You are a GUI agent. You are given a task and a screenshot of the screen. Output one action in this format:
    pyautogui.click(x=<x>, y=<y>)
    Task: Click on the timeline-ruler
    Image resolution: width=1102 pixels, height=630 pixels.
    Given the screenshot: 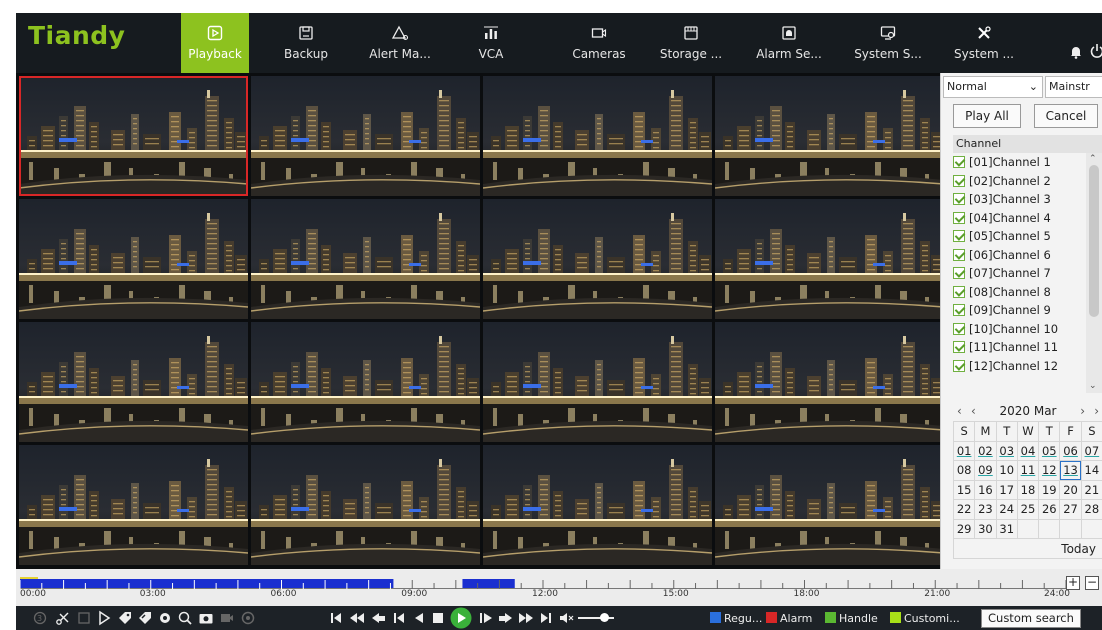 What is the action you would take?
    pyautogui.click(x=543, y=583)
    